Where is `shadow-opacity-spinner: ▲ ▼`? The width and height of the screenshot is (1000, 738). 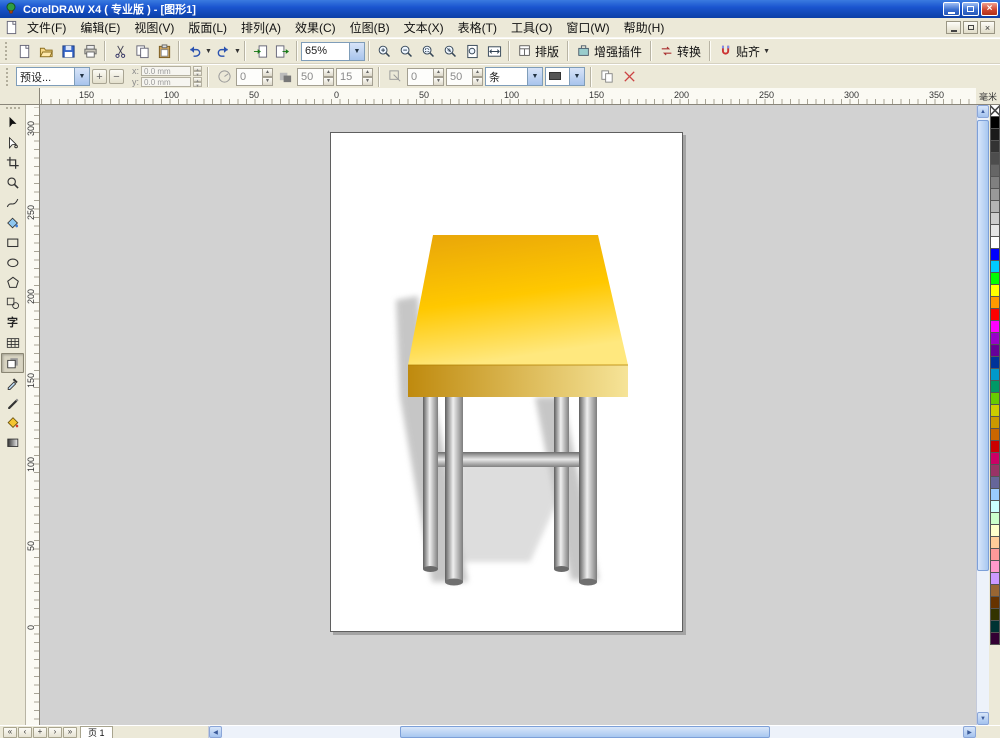
shadow-opacity-spinner: ▲ ▼ is located at coordinates (329, 76).